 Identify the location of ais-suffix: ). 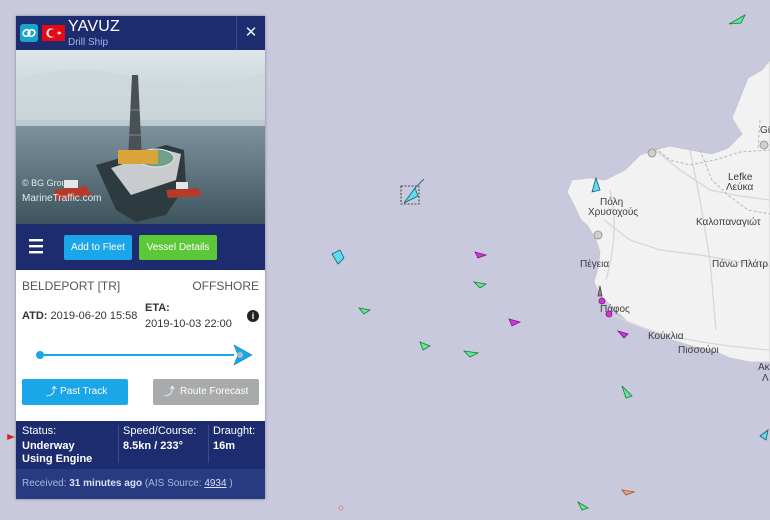
(229, 483).